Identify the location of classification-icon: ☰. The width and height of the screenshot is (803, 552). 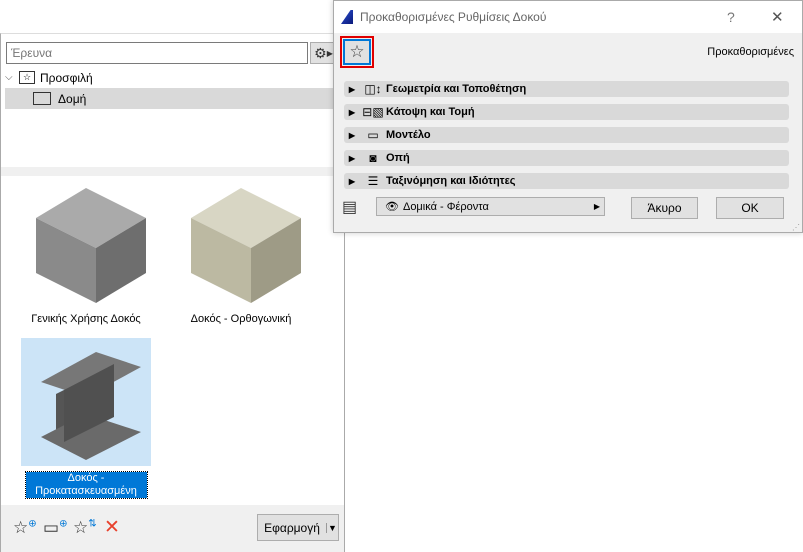
(373, 181).